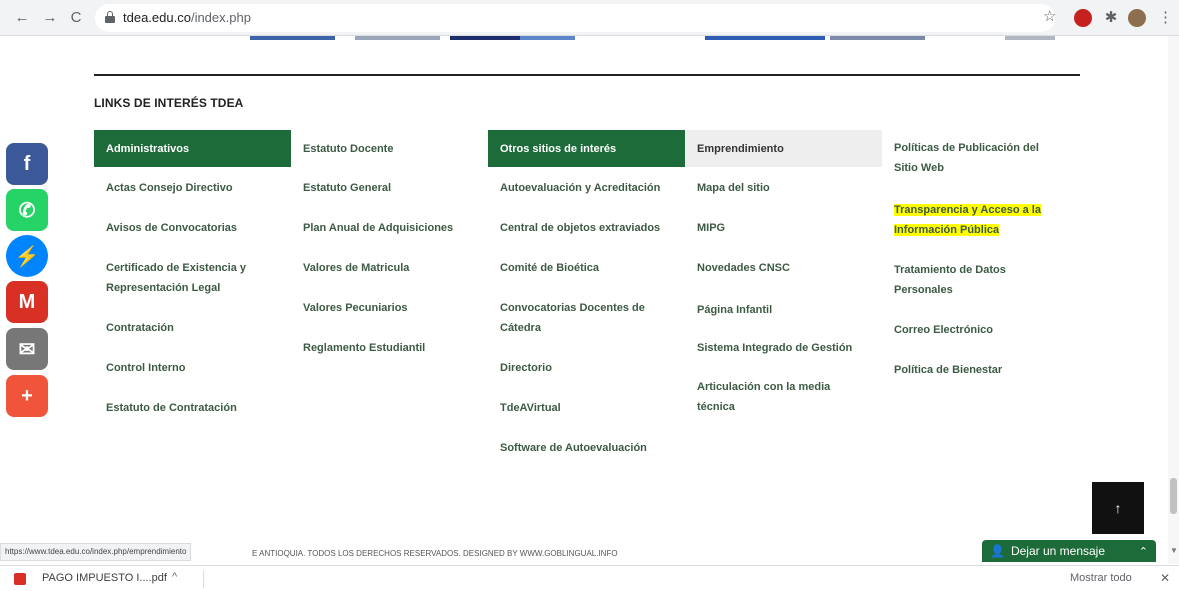  I want to click on pdf-icon, so click(20, 579).